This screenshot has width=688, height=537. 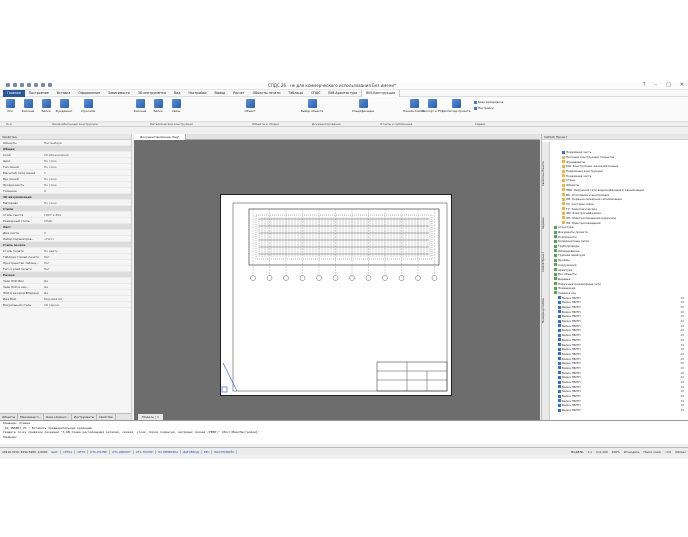 What do you see at coordinates (169, 451) in the screenshot?
I see `3dosnap-toggle: 3D-ПРИВЯЗКА` at bounding box center [169, 451].